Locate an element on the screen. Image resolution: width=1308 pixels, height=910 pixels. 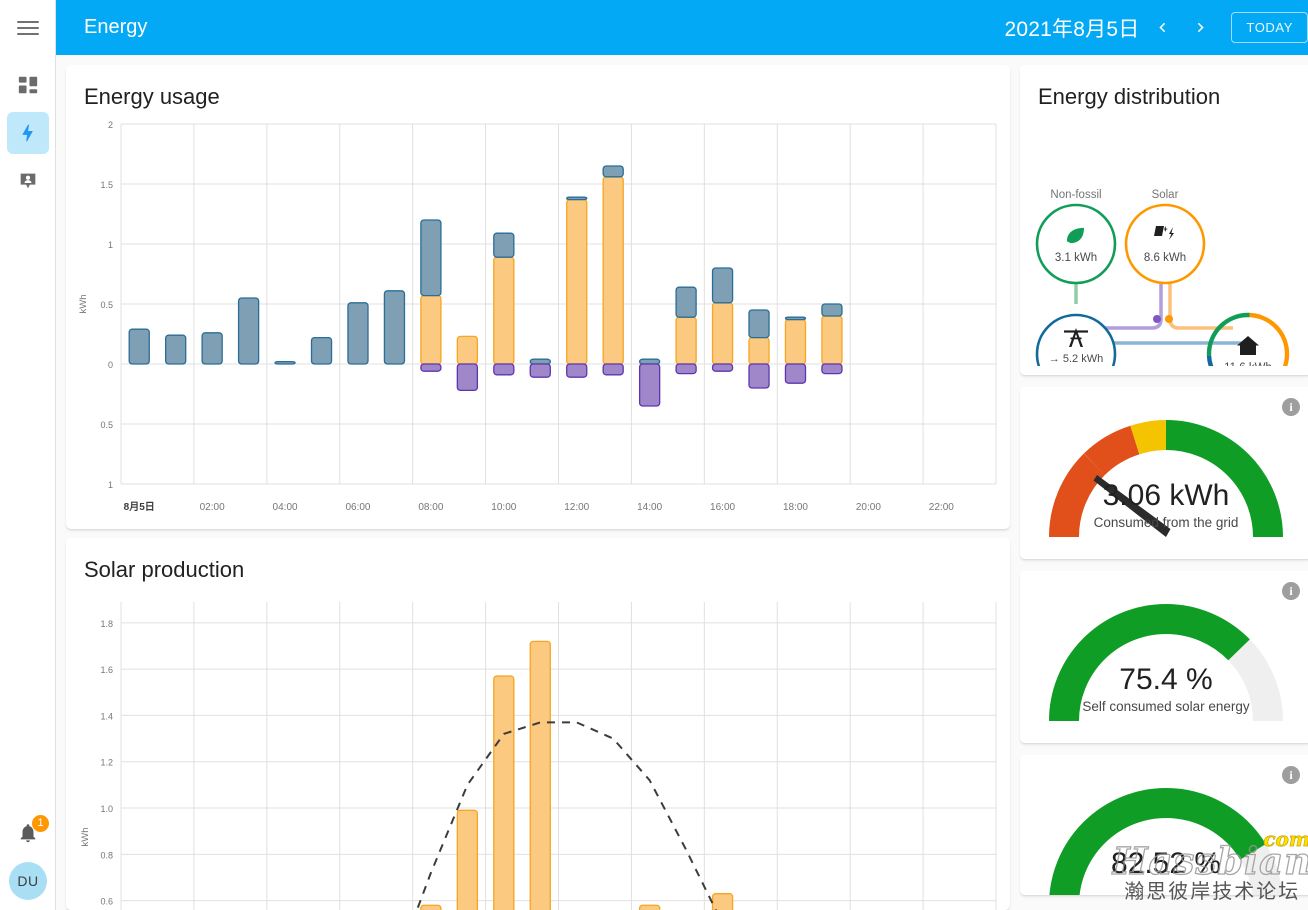
sidebar-item-overview is located at coordinates (28, 85).